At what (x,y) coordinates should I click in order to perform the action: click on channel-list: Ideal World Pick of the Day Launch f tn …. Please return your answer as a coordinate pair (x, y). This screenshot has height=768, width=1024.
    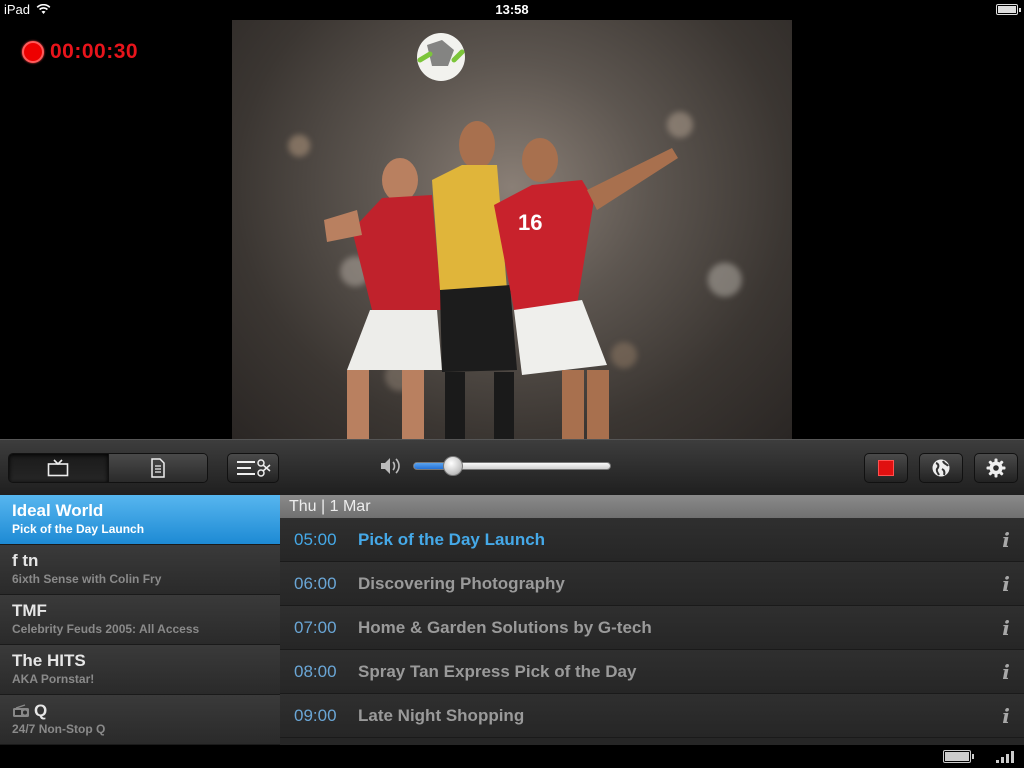
    Looking at the image, I should click on (140, 620).